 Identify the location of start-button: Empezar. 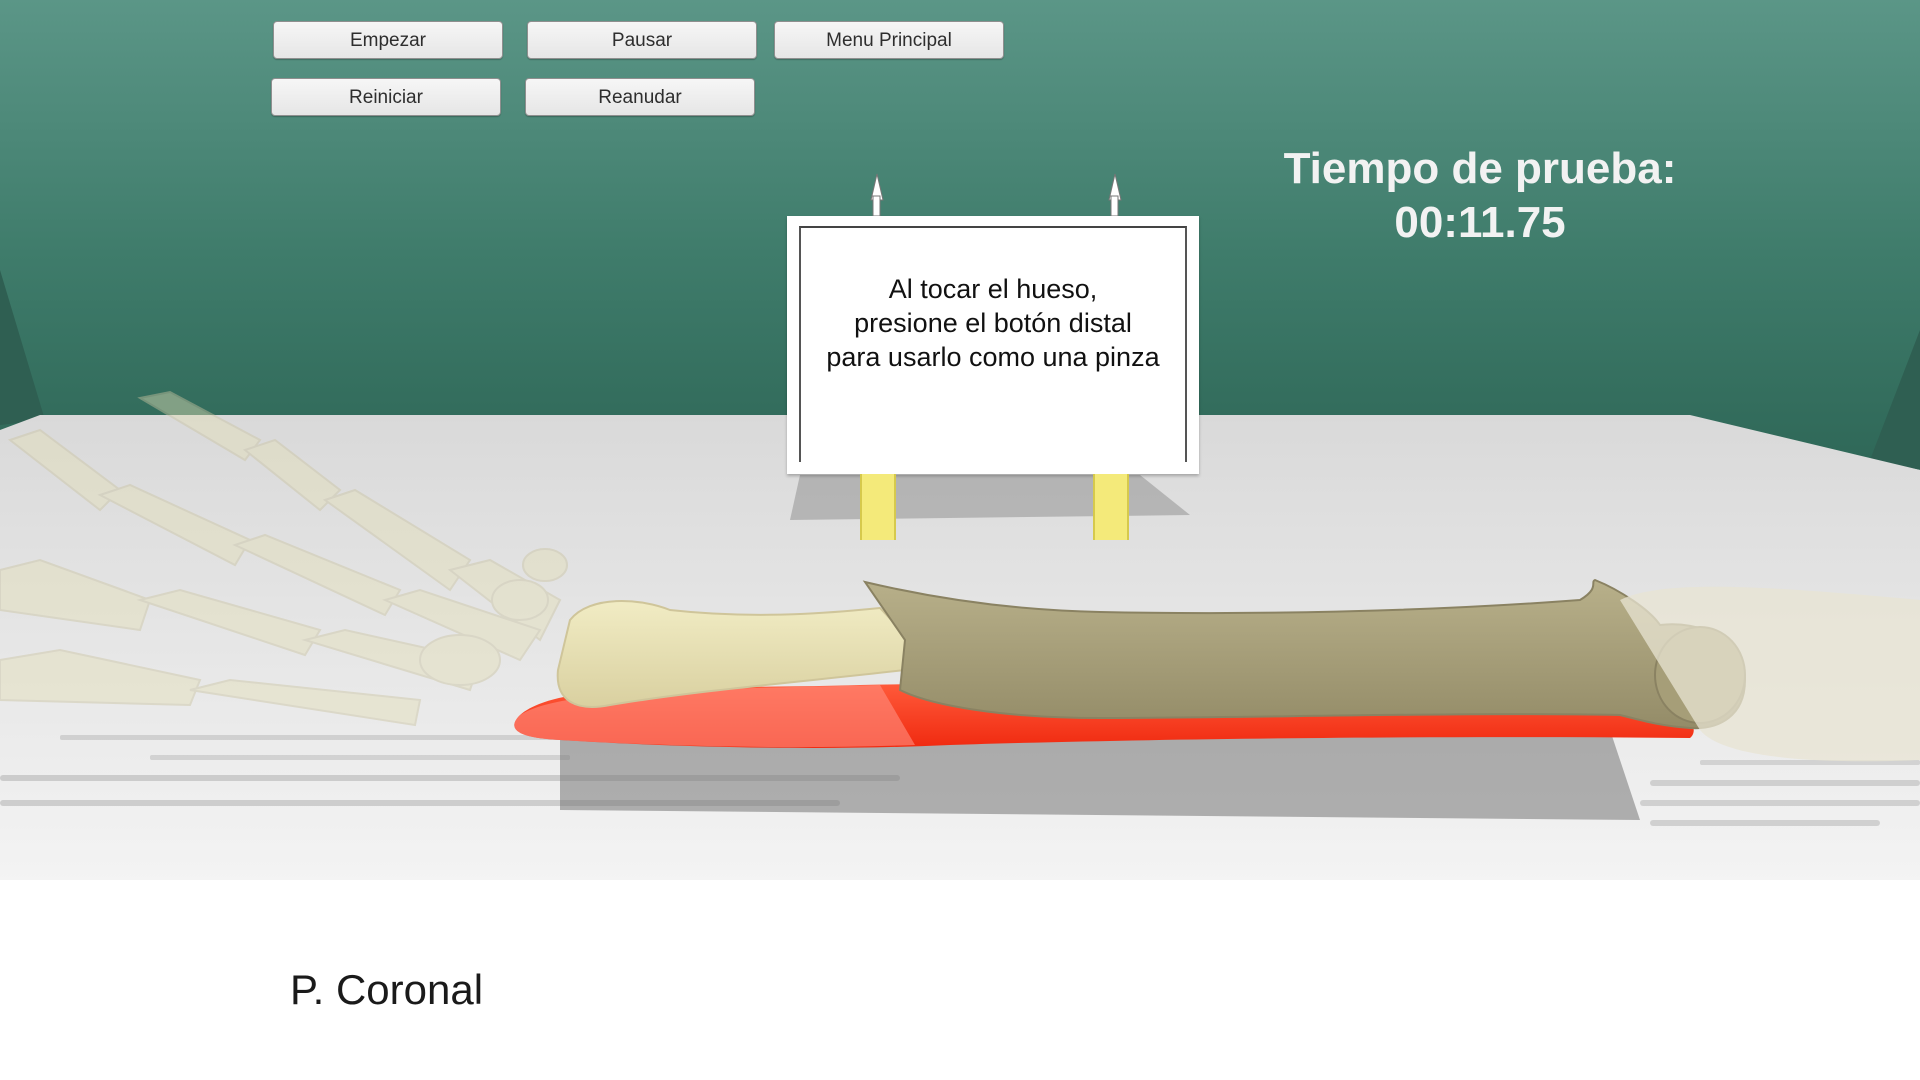
(388, 40).